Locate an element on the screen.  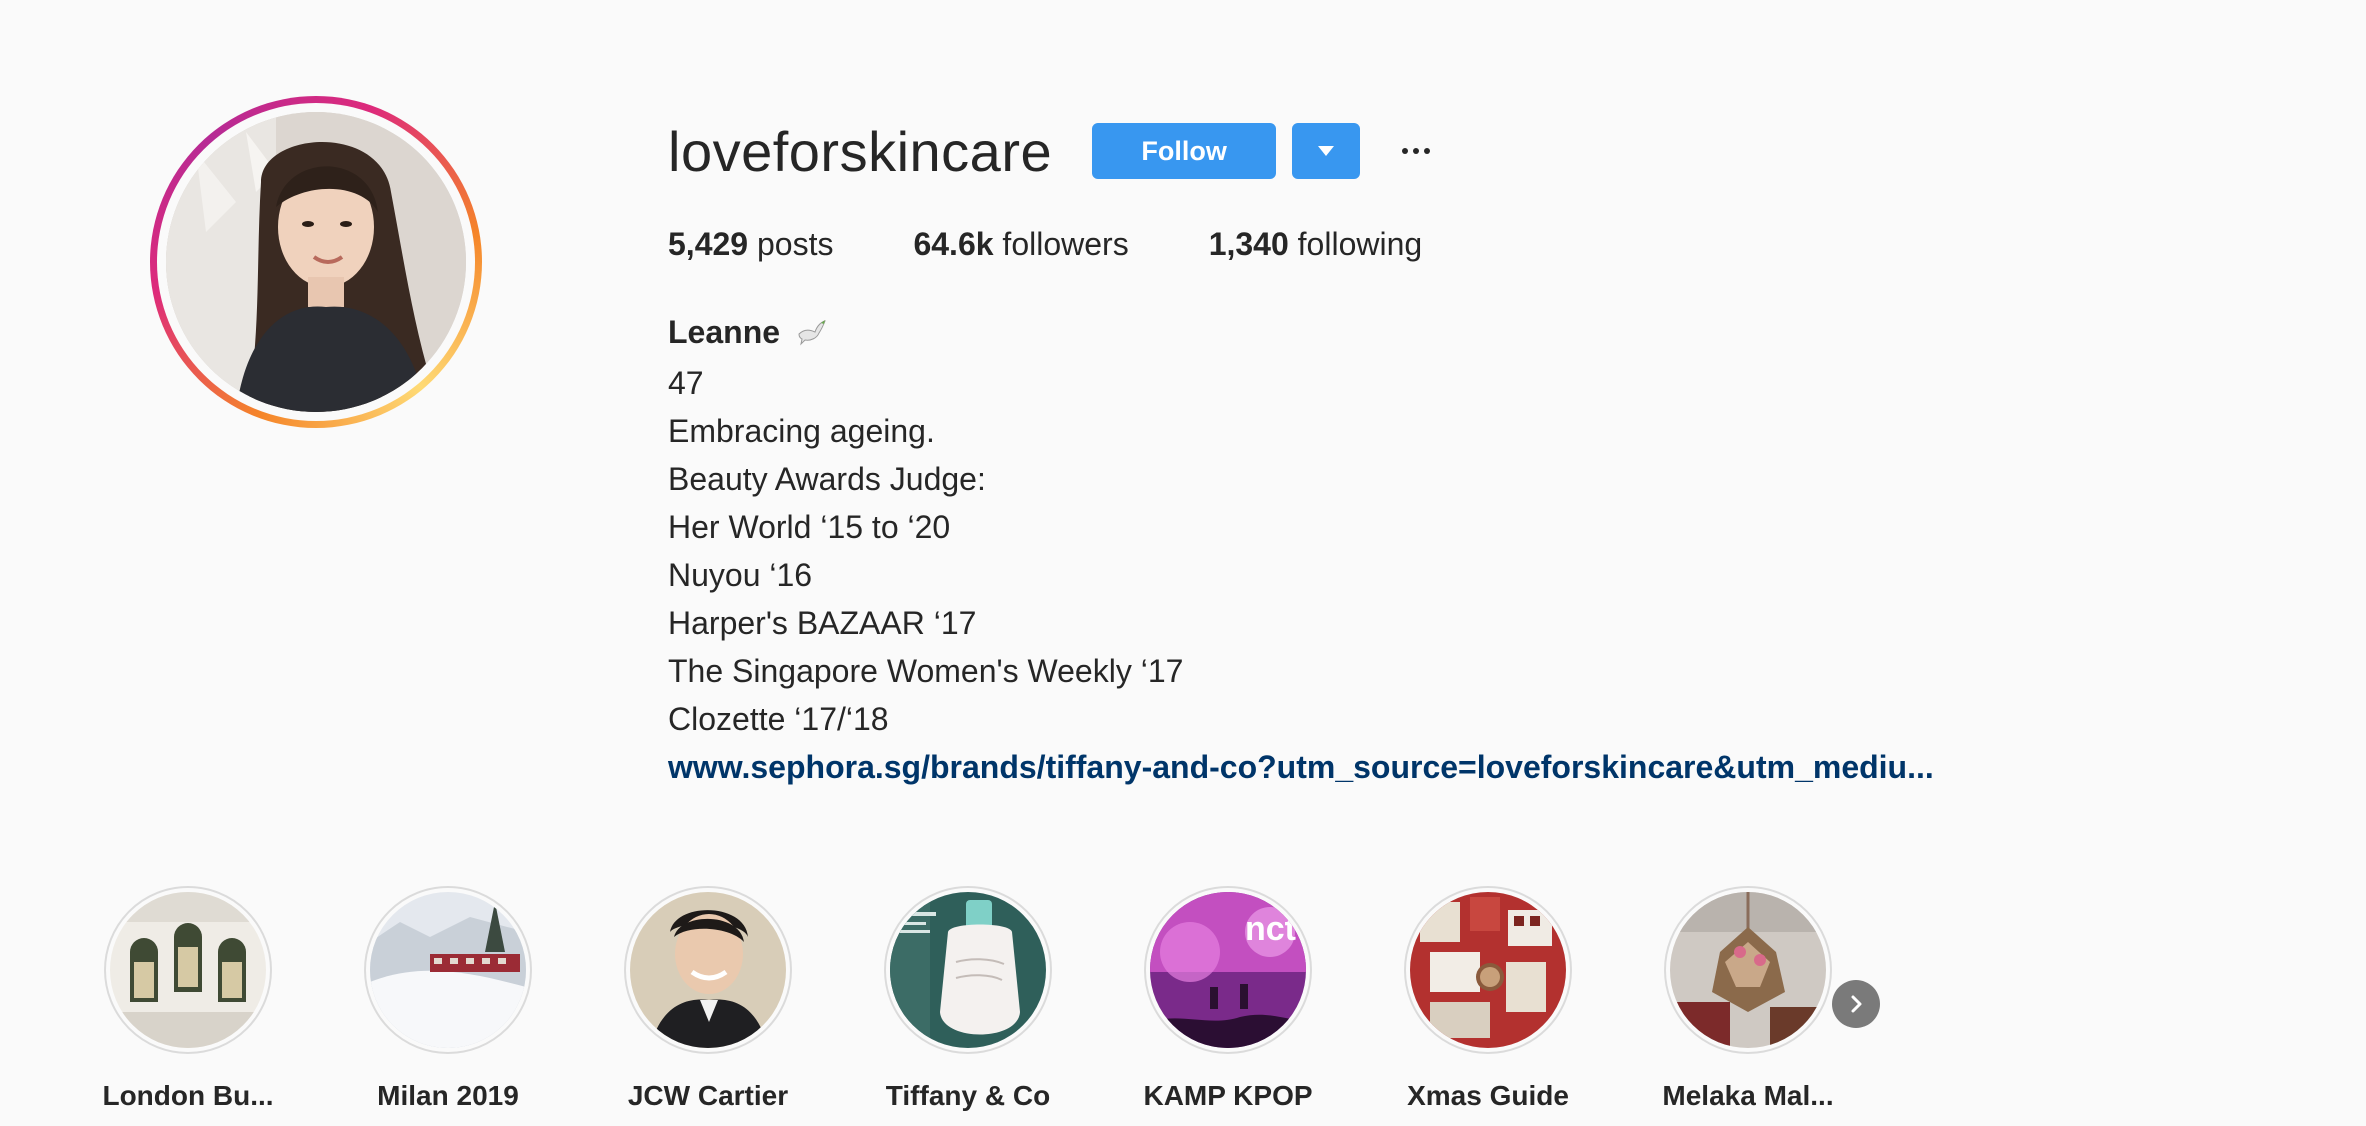
highlight-item: Tiffany & Co is located at coordinates (968, 999).